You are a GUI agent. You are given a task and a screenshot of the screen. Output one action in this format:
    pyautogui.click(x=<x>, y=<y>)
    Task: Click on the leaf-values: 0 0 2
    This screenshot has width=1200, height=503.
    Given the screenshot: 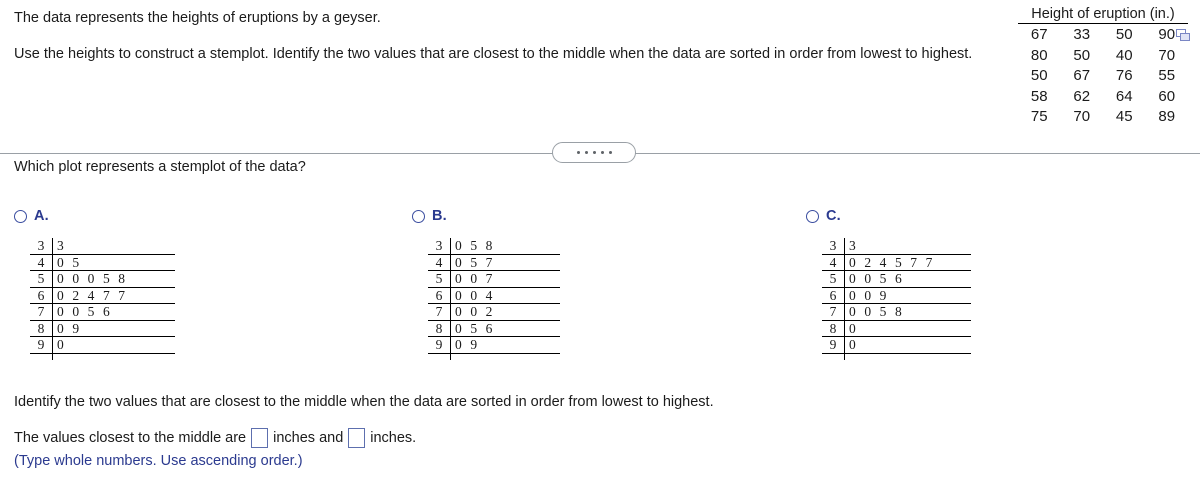 What is the action you would take?
    pyautogui.click(x=505, y=312)
    